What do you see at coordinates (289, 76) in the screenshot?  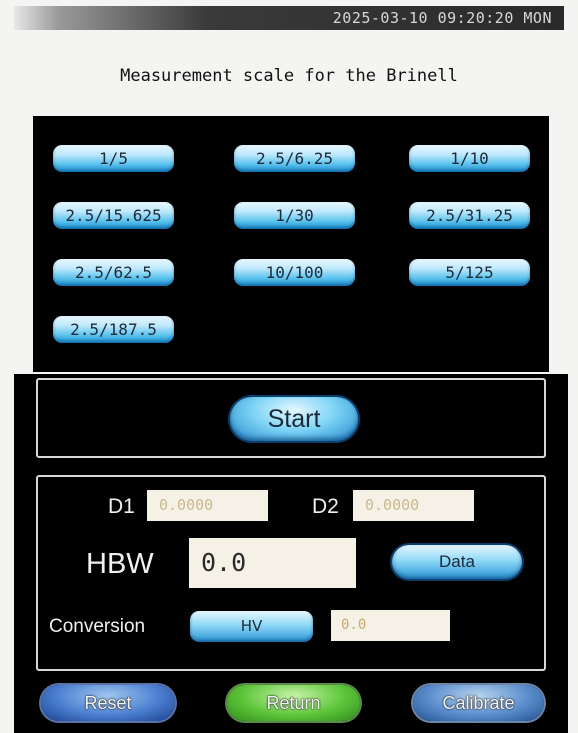 I see `page-title: Measurement scale for the Brinell` at bounding box center [289, 76].